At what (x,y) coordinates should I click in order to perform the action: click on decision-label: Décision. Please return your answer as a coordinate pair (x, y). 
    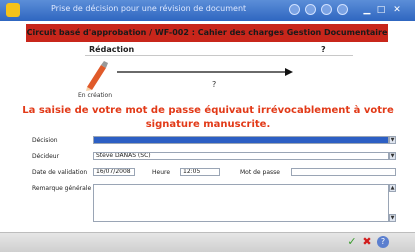
    Looking at the image, I should click on (45, 140).